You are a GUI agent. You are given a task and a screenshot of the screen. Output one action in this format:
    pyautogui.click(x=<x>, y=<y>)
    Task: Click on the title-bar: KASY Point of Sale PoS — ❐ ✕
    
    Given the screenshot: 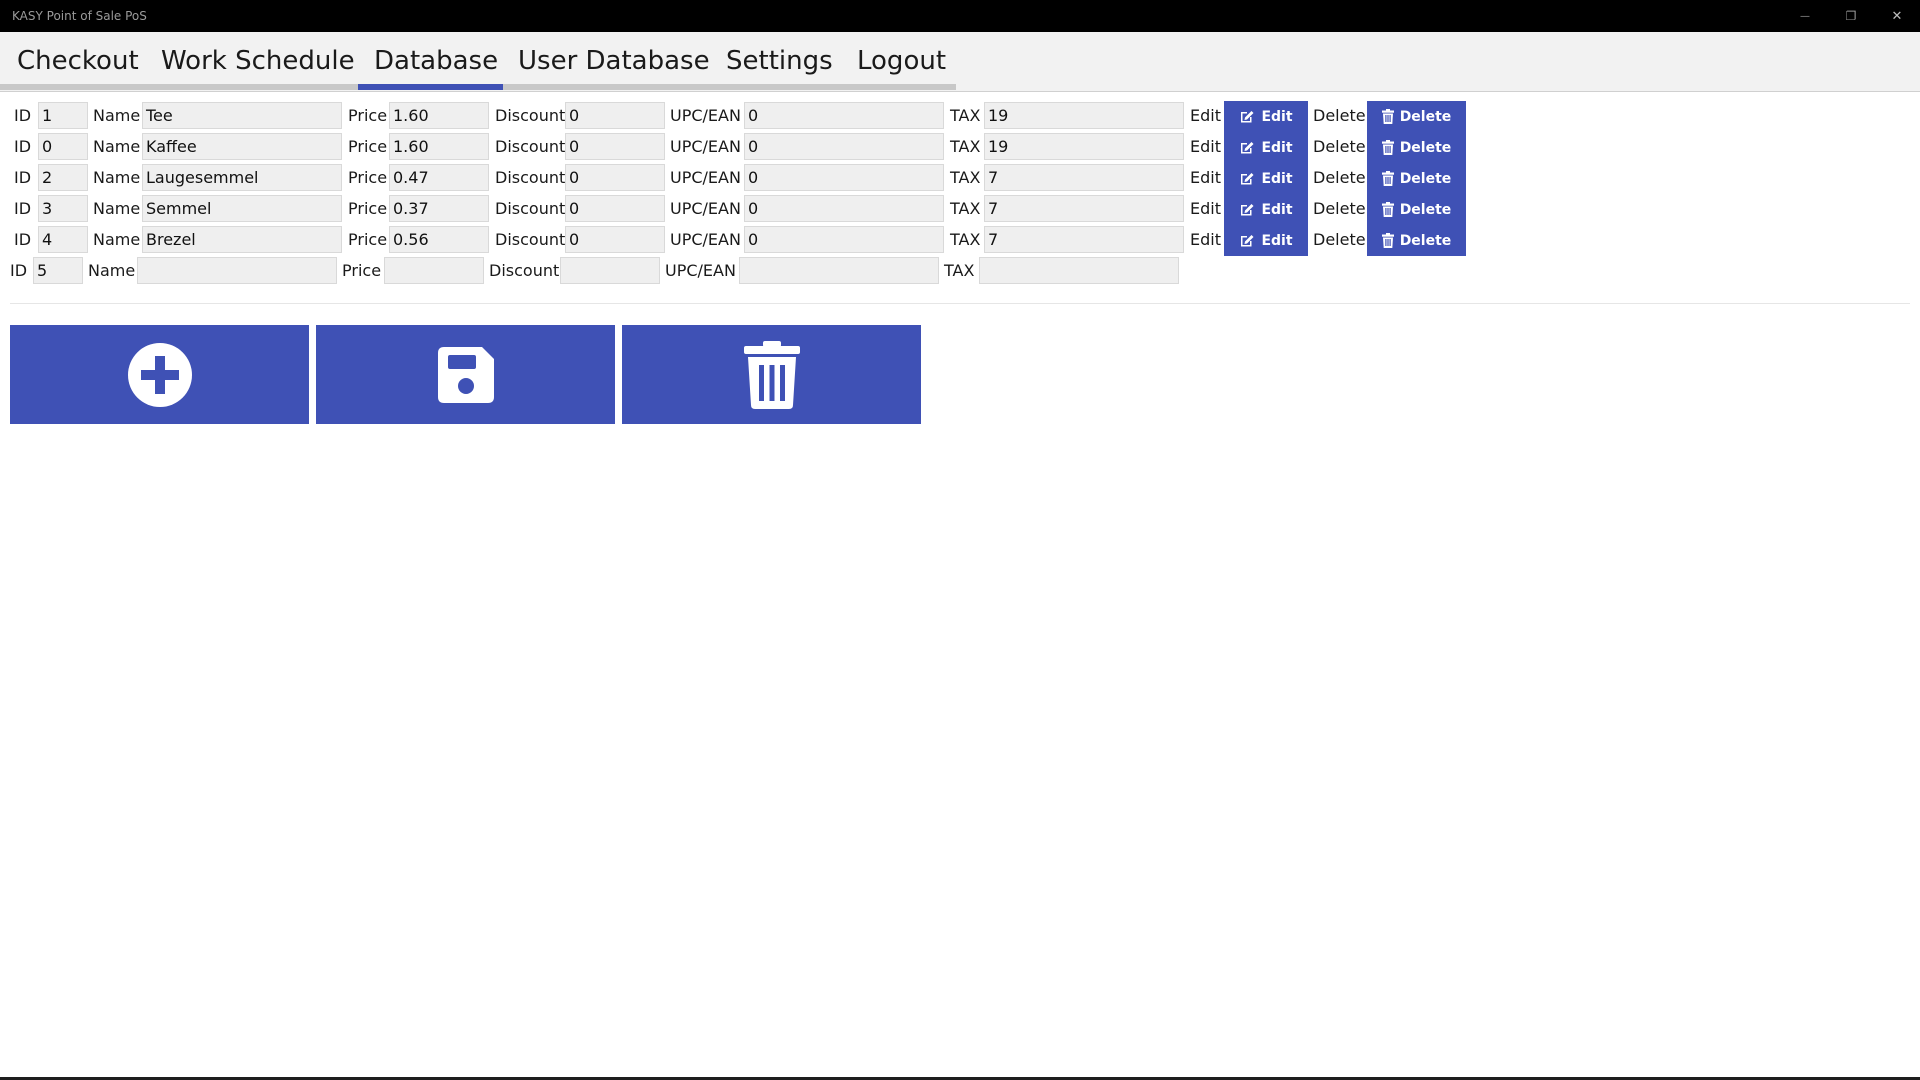 What is the action you would take?
    pyautogui.click(x=960, y=16)
    